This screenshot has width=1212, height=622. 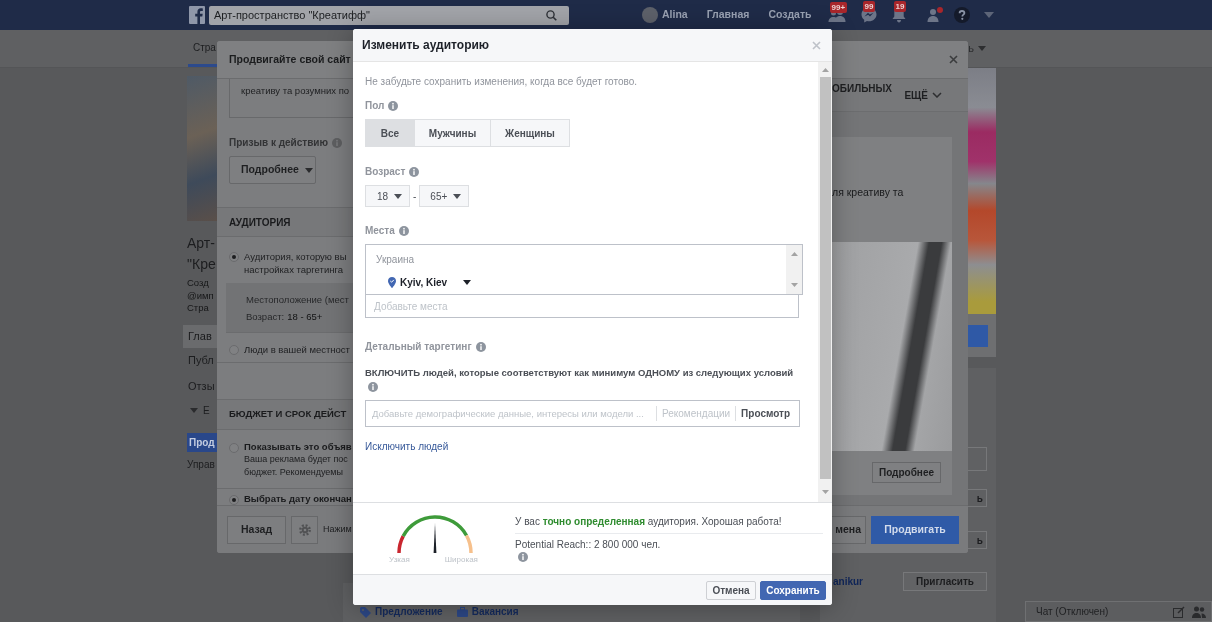 What do you see at coordinates (298, 447) in the screenshot?
I see `option-title: Показывать это объяв` at bounding box center [298, 447].